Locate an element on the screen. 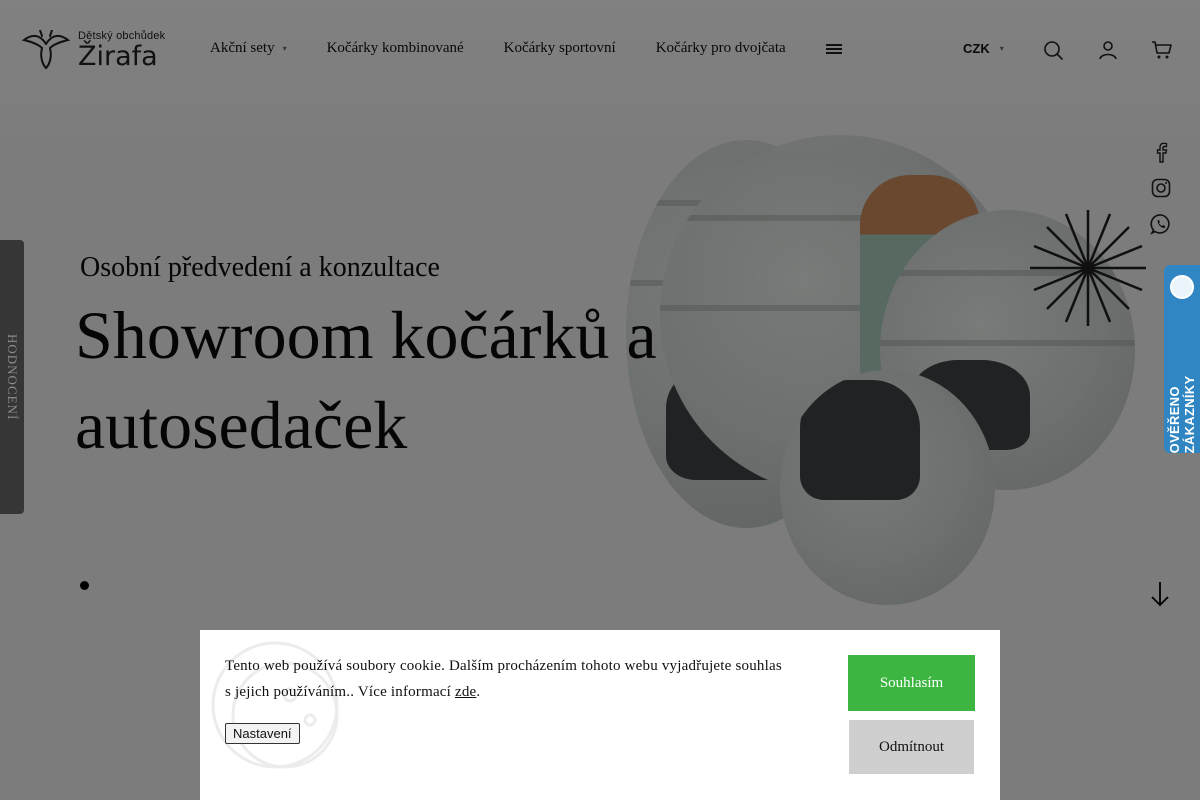  reviews-tab: HODNOCENÍ is located at coordinates (12, 377).